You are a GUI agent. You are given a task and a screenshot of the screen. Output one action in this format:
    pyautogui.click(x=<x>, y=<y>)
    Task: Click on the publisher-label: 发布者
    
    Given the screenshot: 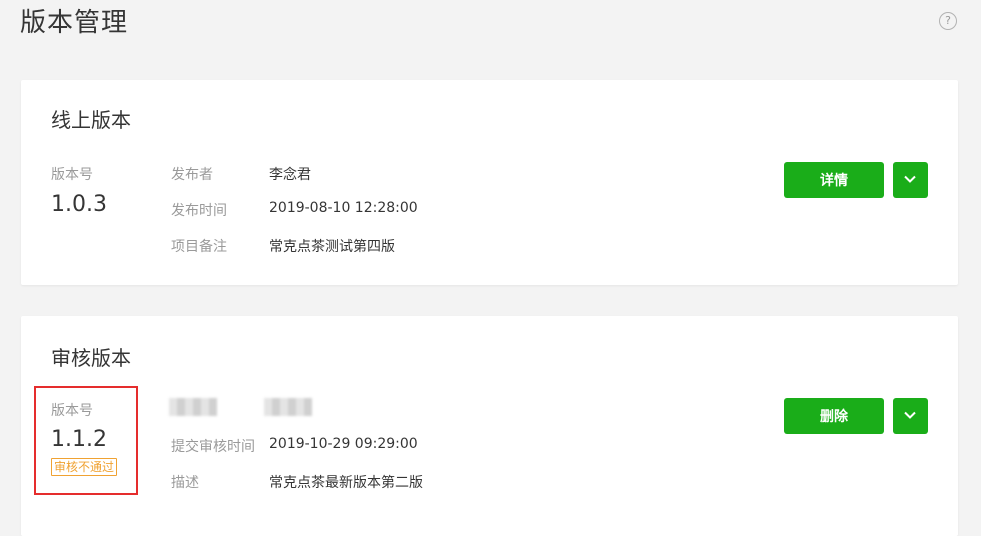 What is the action you would take?
    pyautogui.click(x=192, y=175)
    